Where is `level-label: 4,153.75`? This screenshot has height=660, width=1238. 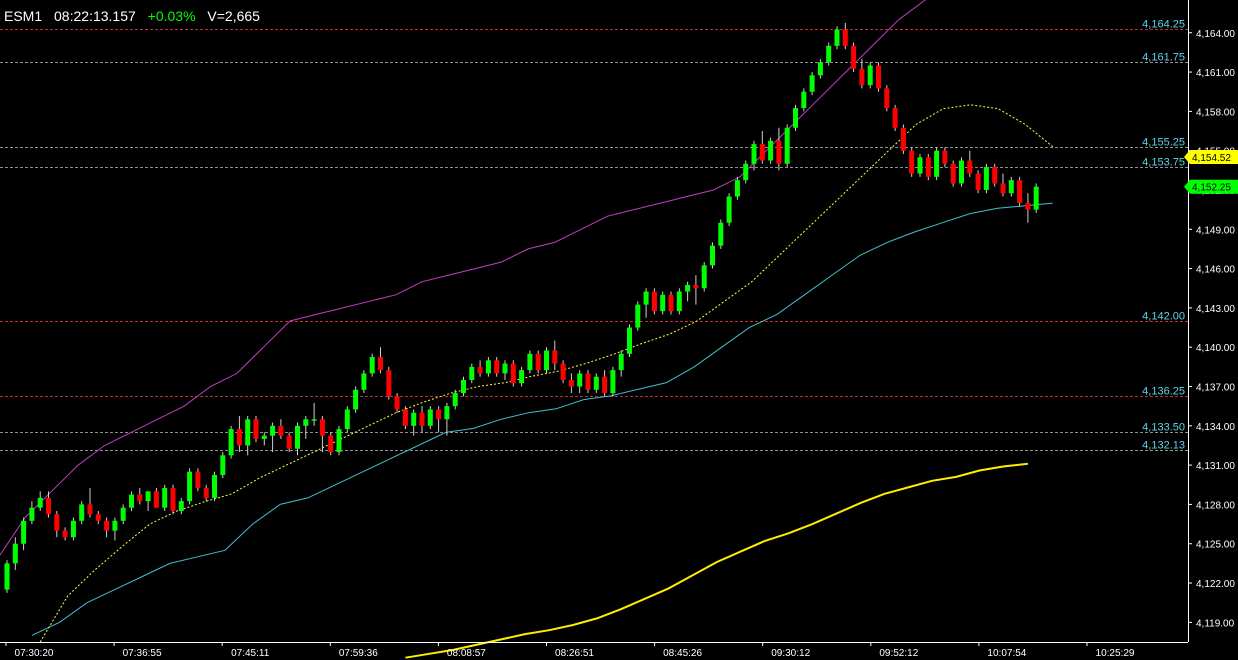
level-label: 4,153.75 is located at coordinates (1163, 163).